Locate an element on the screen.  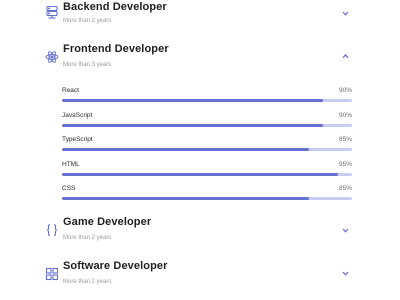
skill-row: TypeScript 85% is located at coordinates (207, 146).